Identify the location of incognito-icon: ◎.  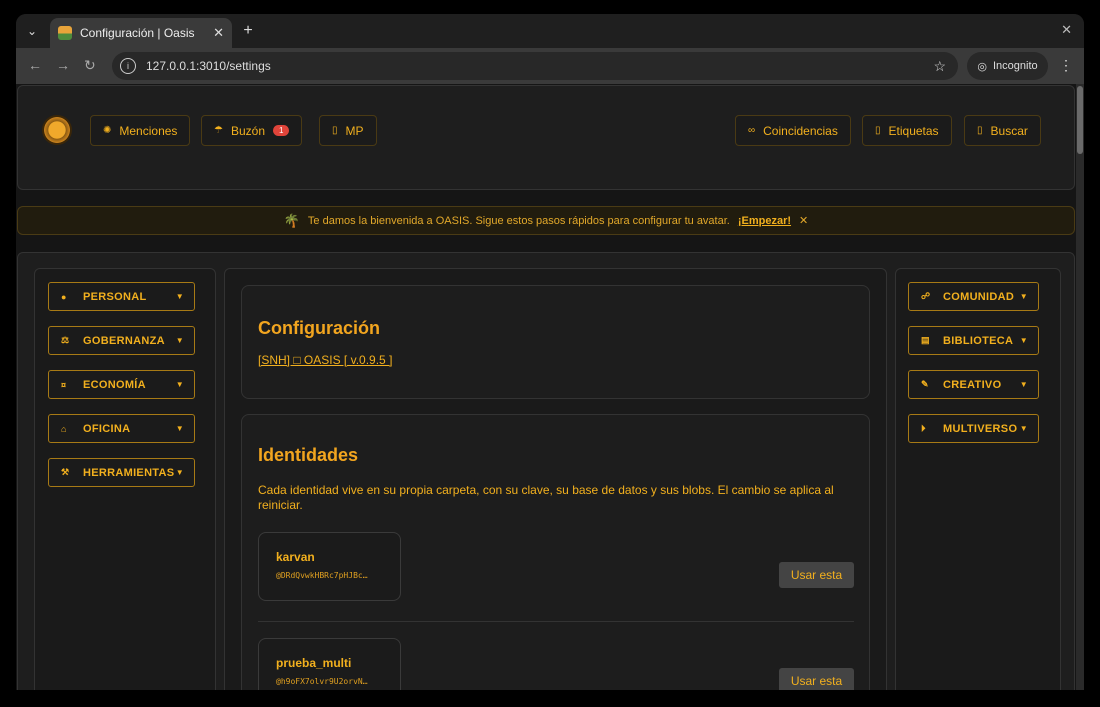
(982, 66).